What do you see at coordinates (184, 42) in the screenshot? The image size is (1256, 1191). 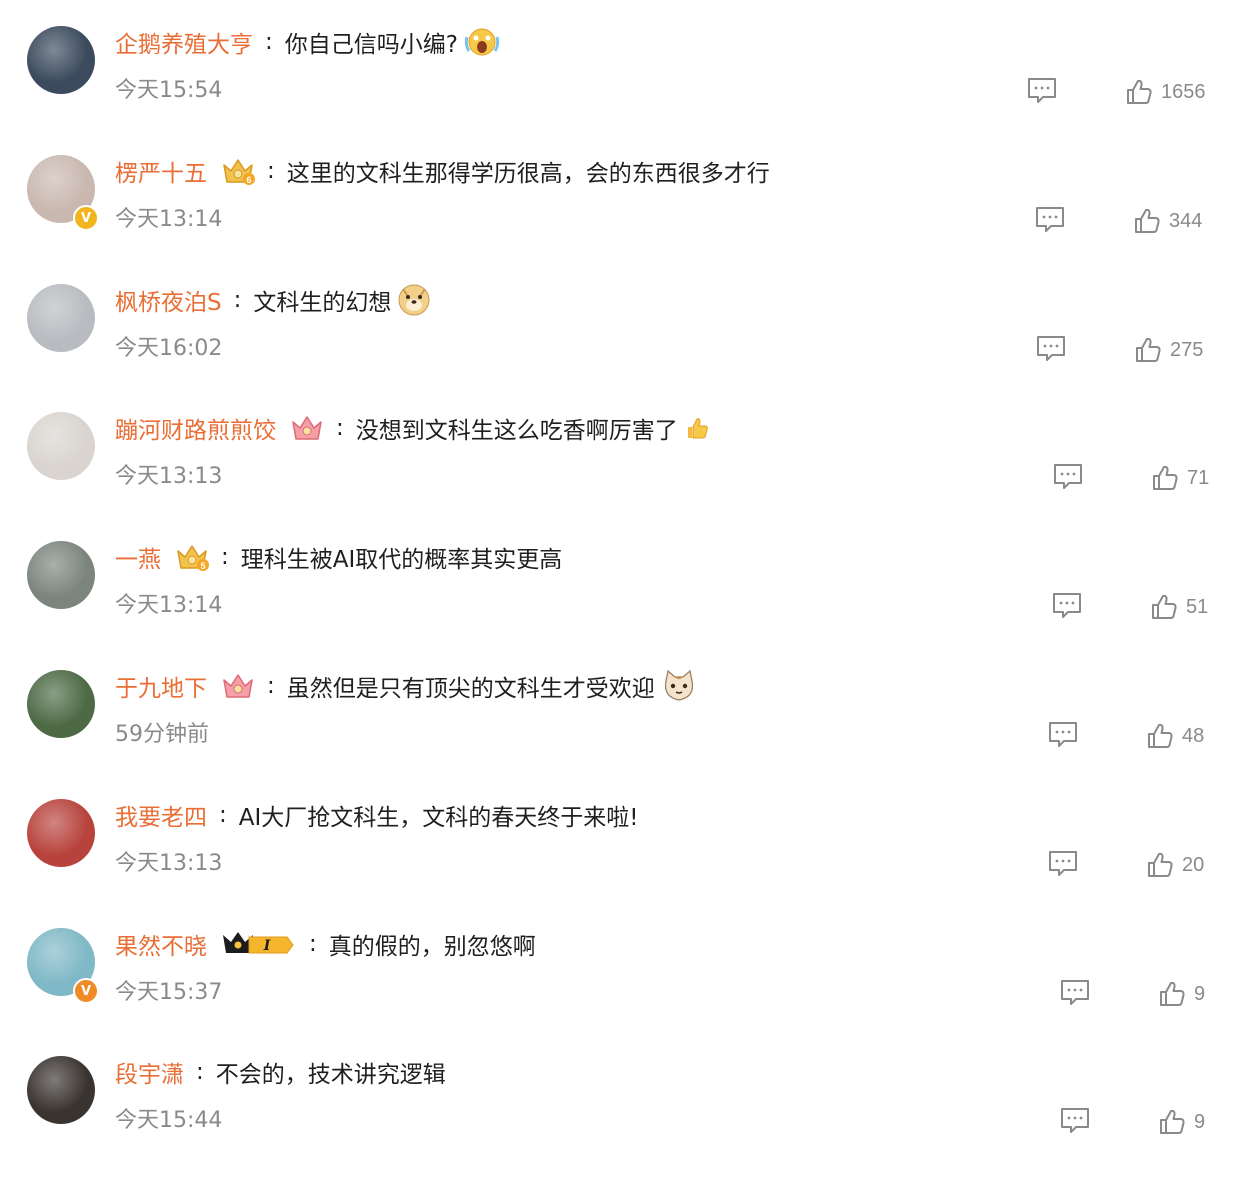 I see `username-link: 企鹅养殖大亨` at bounding box center [184, 42].